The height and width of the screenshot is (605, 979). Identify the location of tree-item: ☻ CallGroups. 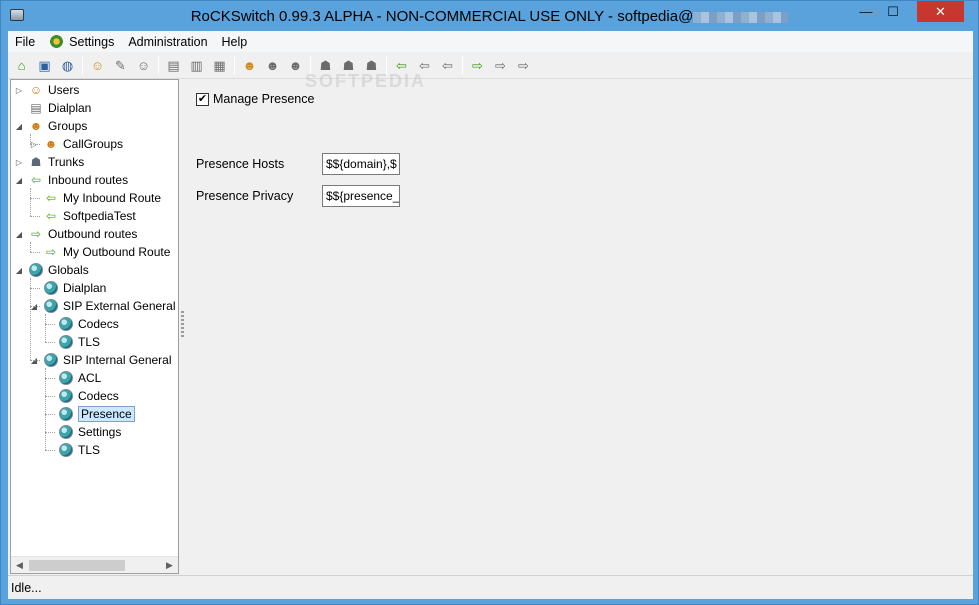
(83, 144).